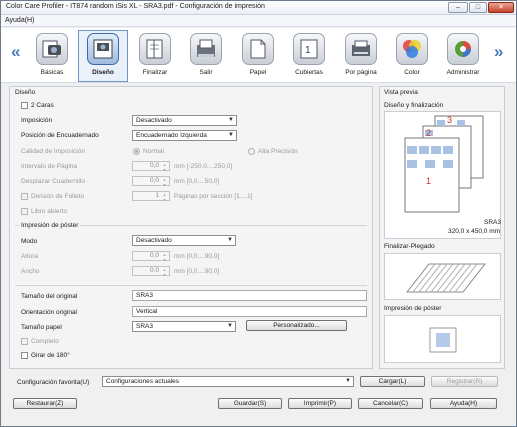 Image resolution: width=517 pixels, height=427 pixels. What do you see at coordinates (29, 256) in the screenshot?
I see `poster-height-label: Altura` at bounding box center [29, 256].